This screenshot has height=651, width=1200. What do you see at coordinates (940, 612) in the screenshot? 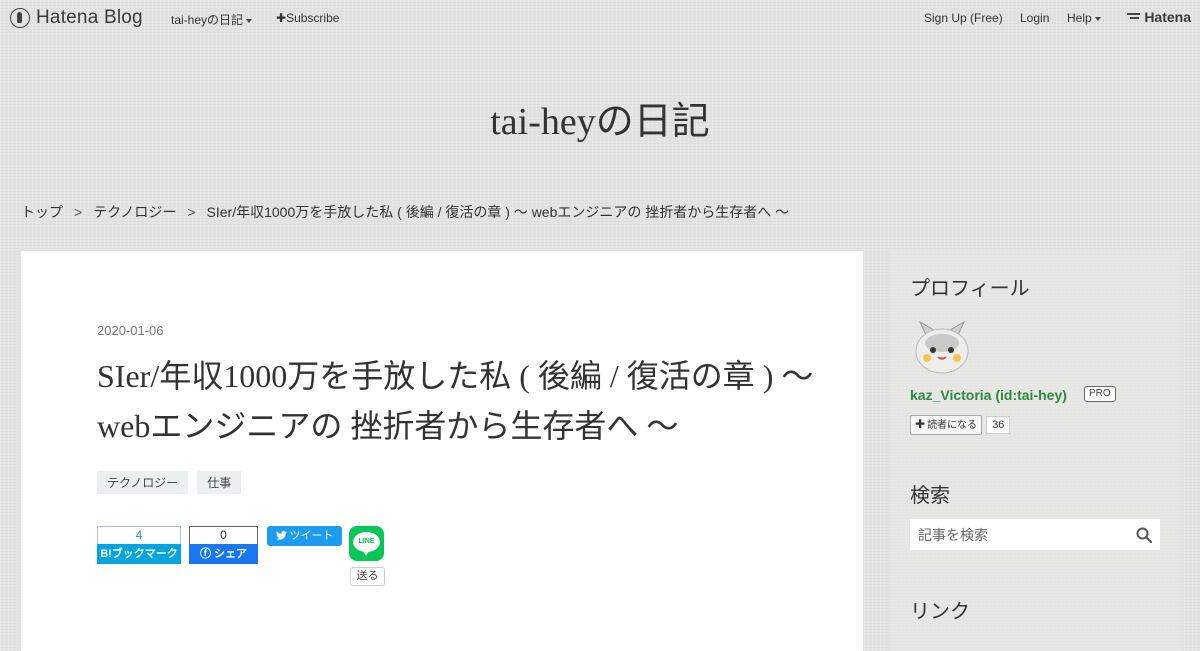
I see `links-heading: リンク` at bounding box center [940, 612].